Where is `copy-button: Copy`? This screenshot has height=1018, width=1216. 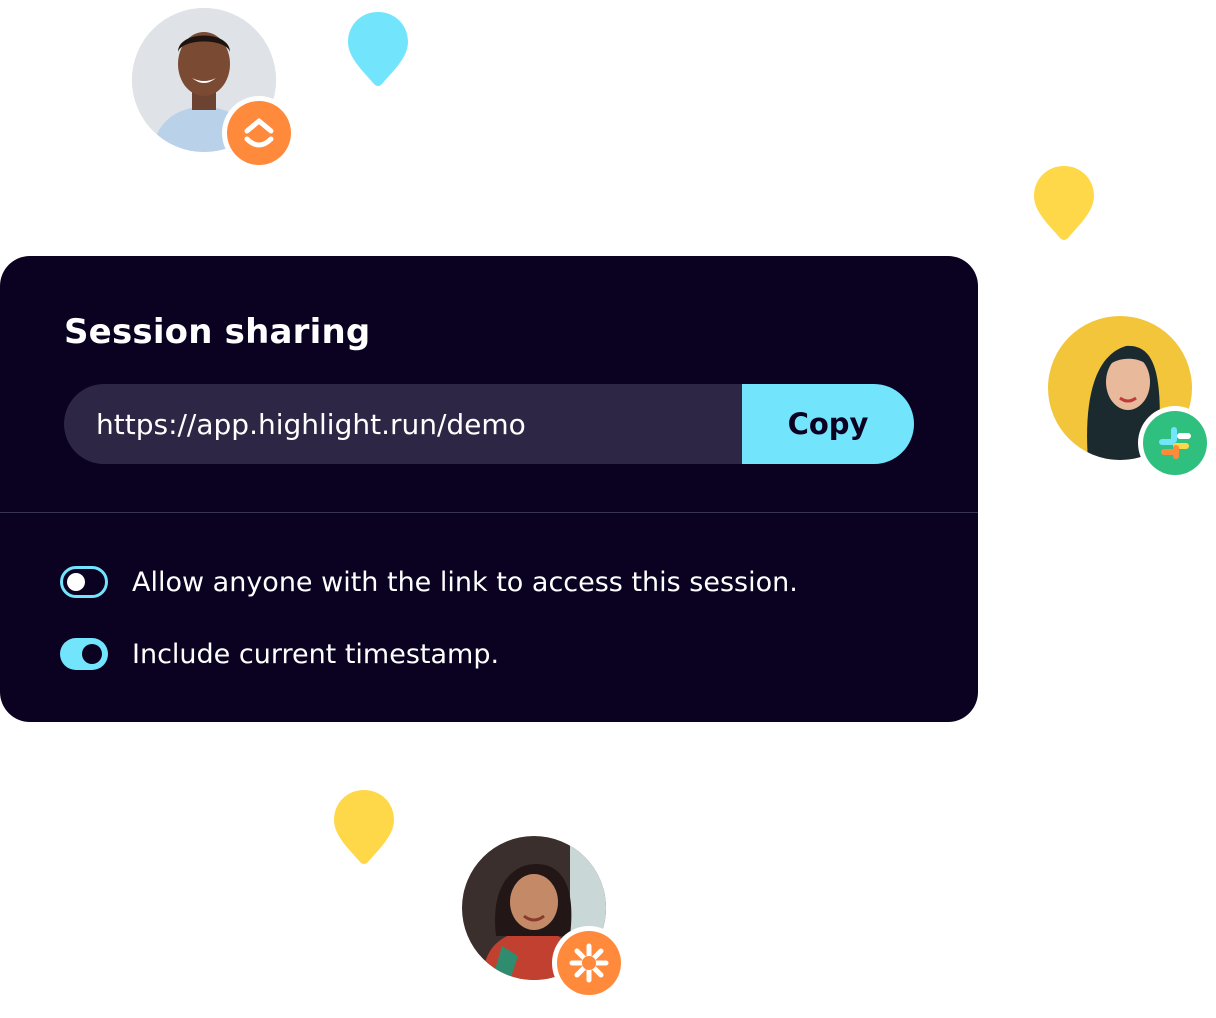 copy-button: Copy is located at coordinates (828, 424).